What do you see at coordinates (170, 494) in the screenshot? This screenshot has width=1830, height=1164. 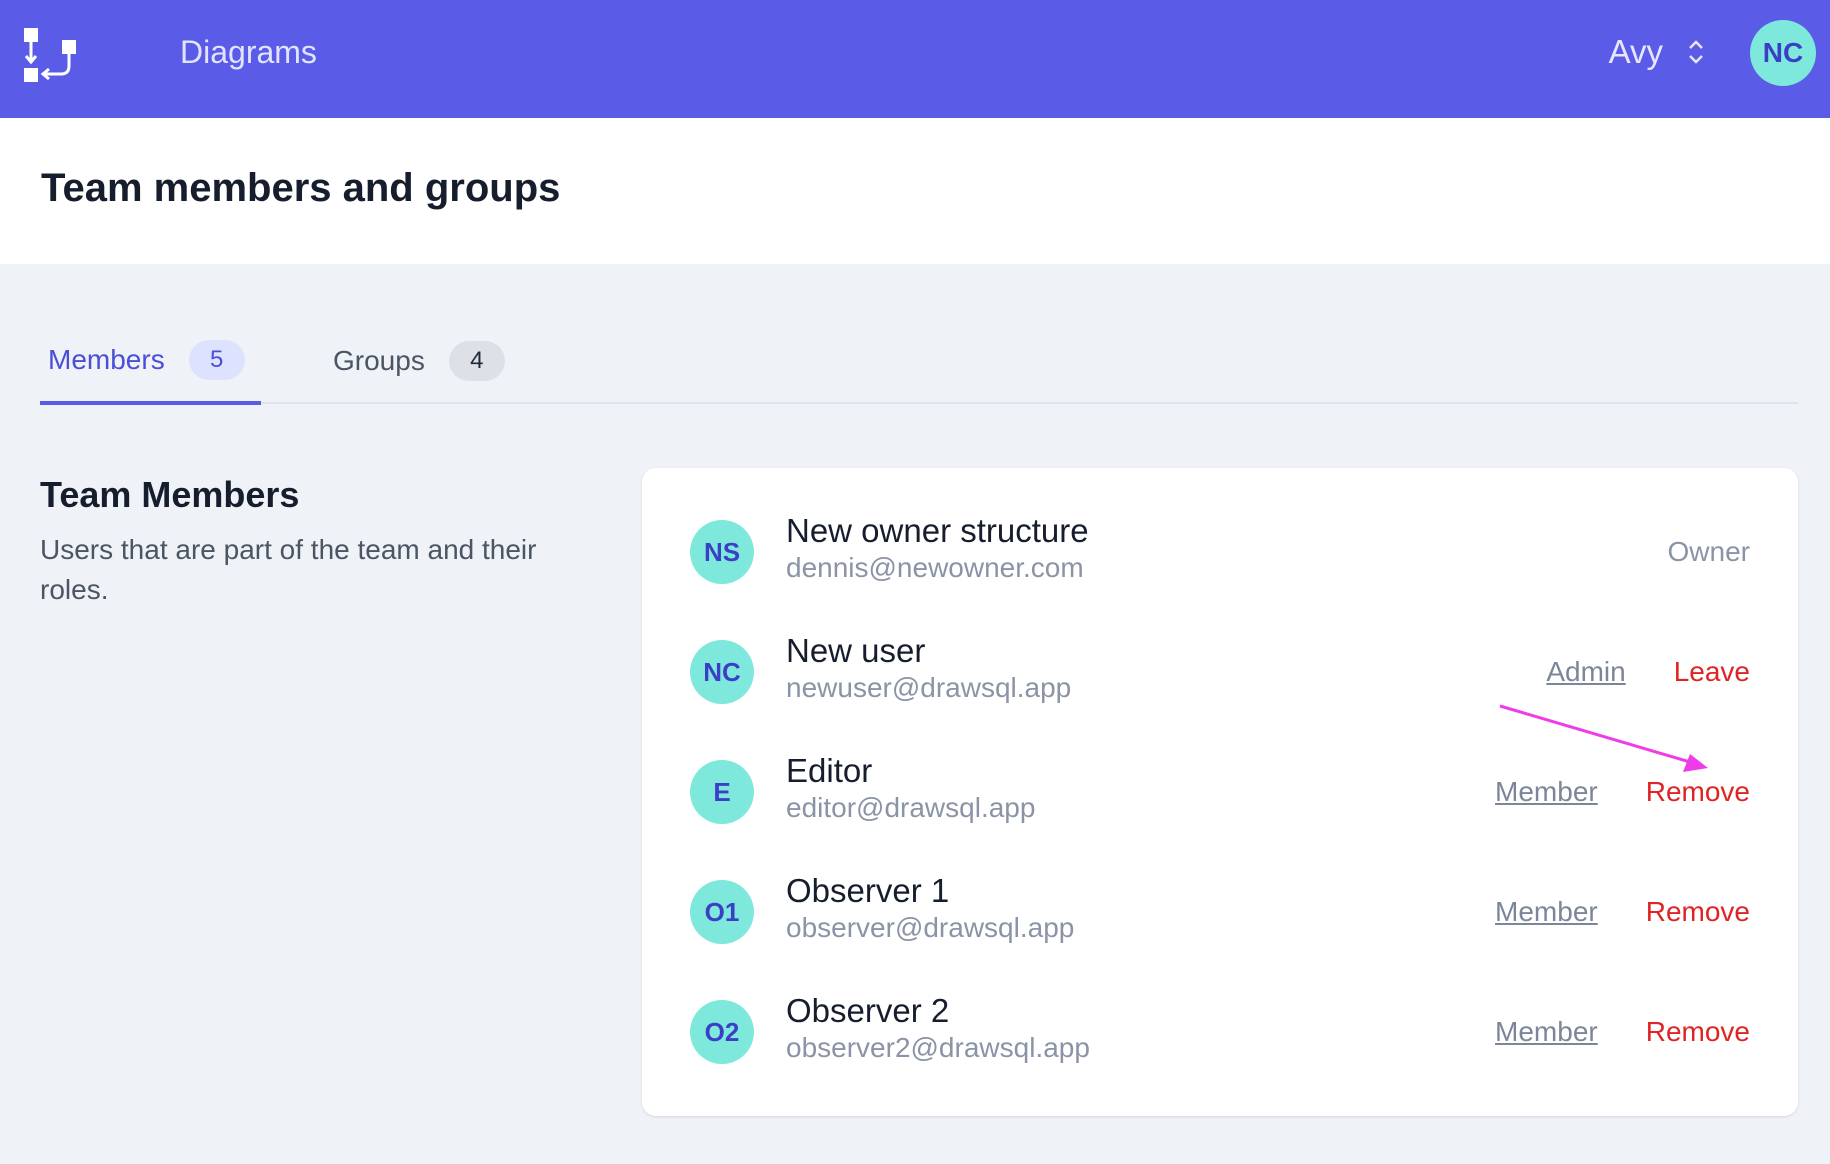 I see `section-title: Team Members` at bounding box center [170, 494].